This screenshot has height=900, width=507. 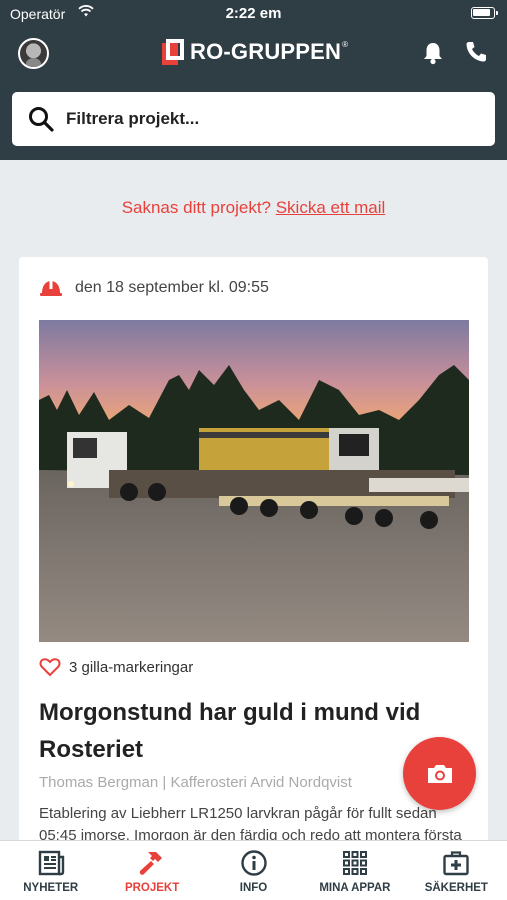 I want to click on tab-mina-appar-label: MINA APPAR, so click(x=355, y=888).